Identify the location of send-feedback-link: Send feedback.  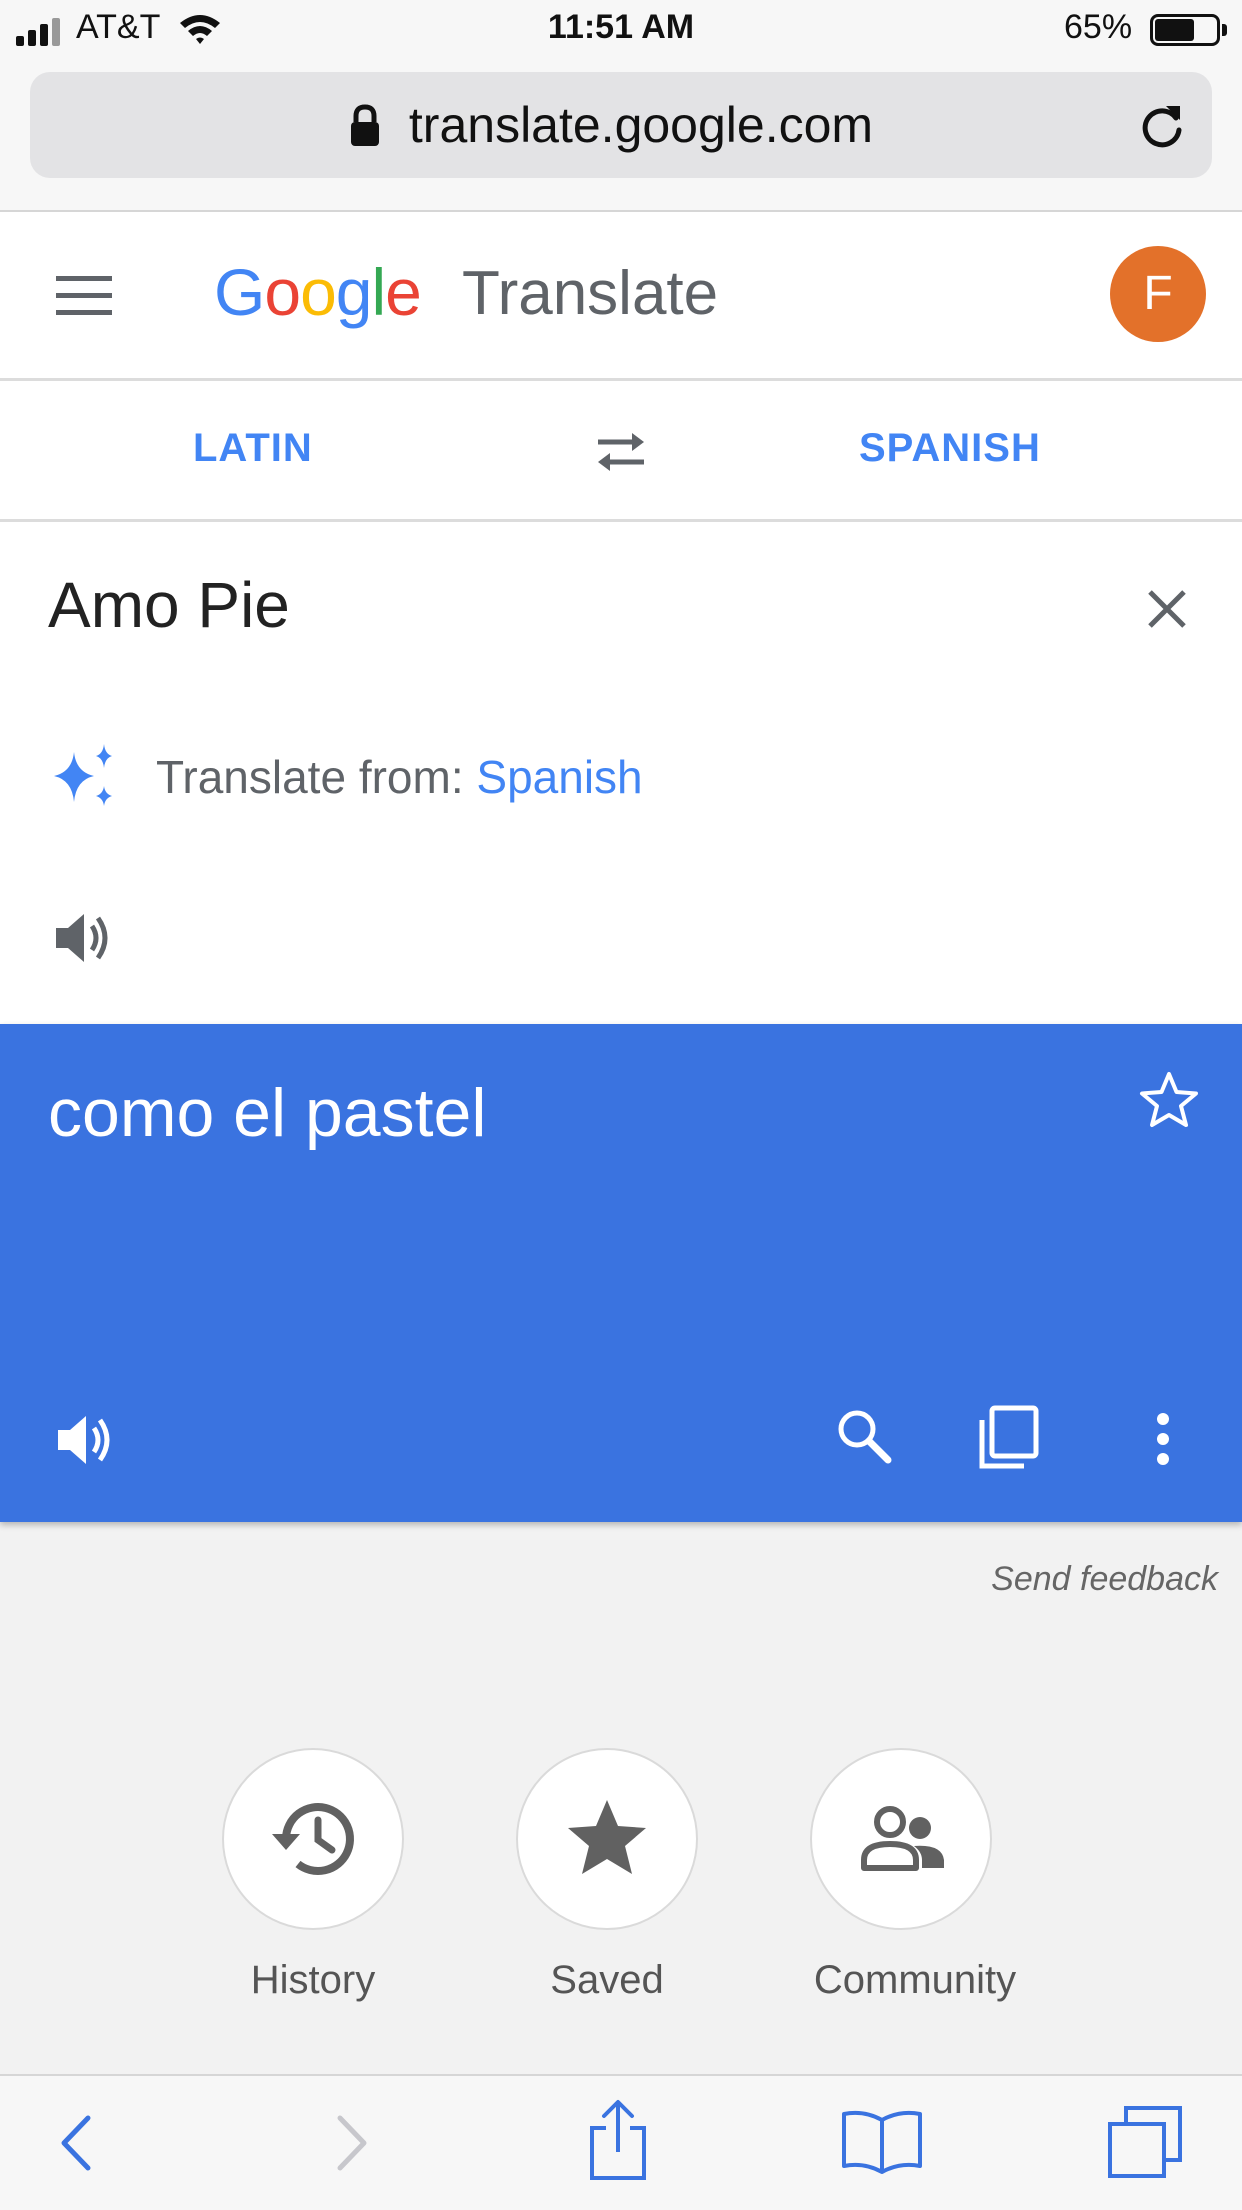
(609, 1579).